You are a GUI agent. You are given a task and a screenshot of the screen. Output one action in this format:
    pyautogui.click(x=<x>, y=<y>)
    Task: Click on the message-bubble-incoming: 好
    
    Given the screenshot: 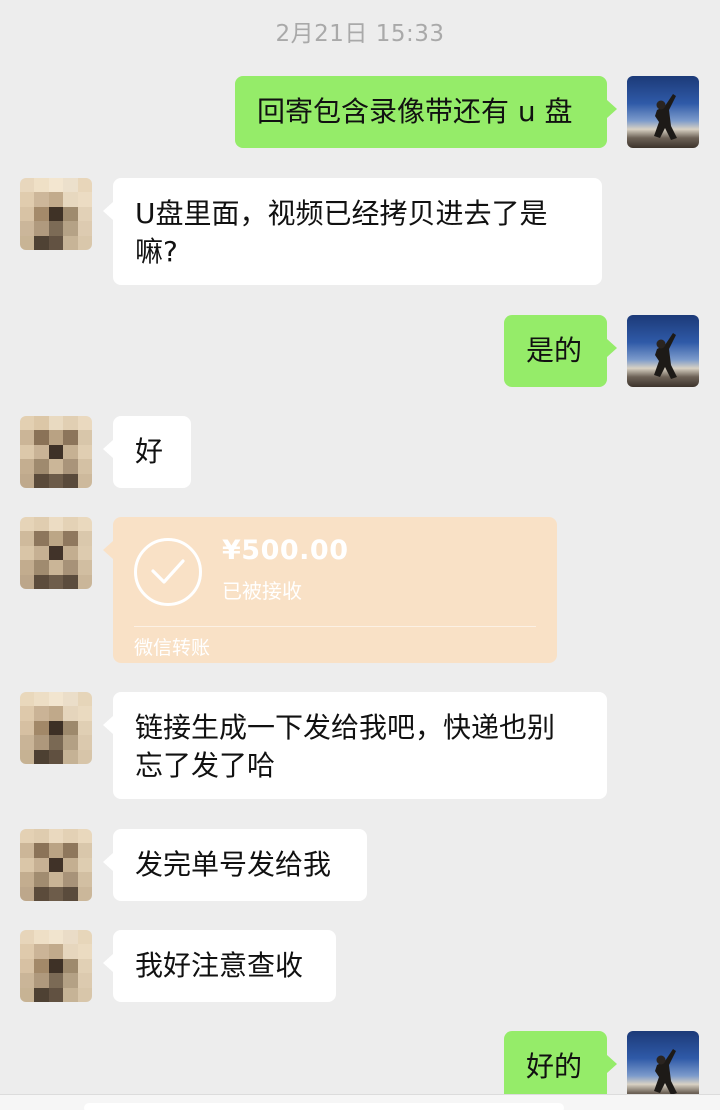 What is the action you would take?
    pyautogui.click(x=147, y=452)
    